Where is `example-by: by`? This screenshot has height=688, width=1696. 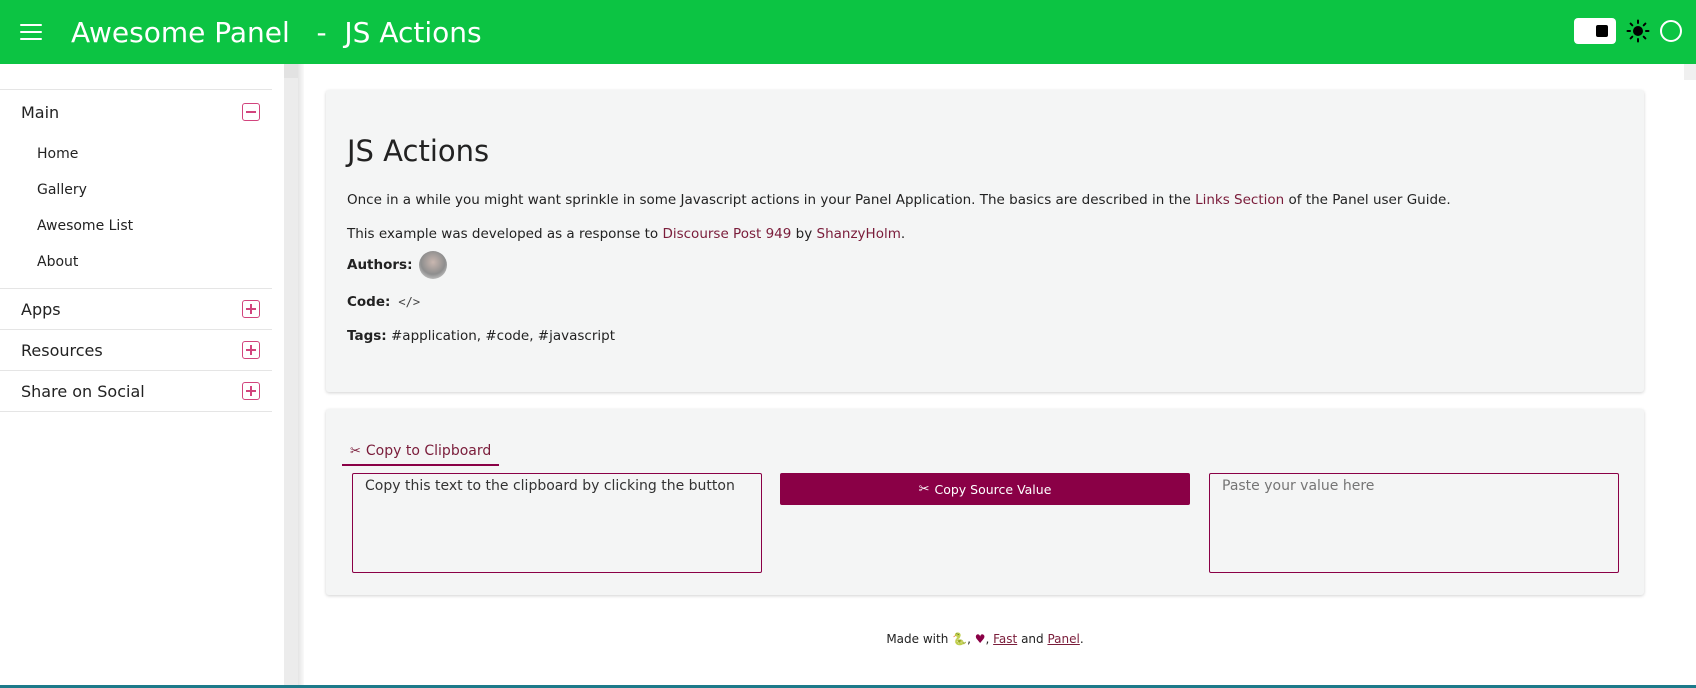 example-by: by is located at coordinates (804, 234).